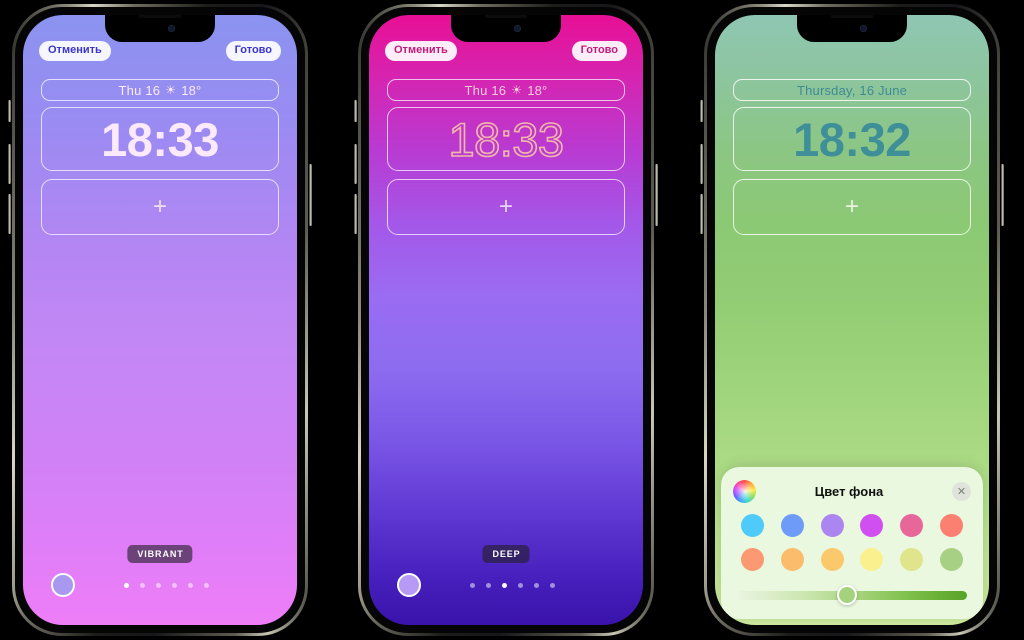 This screenshot has width=1024, height=640. I want to click on clock-time: 18:32, so click(852, 139).